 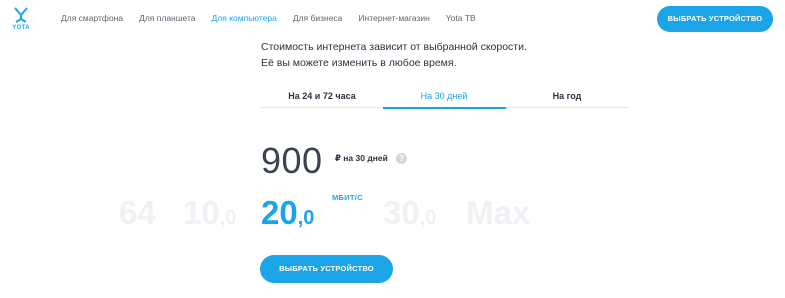 I want to click on yota-logo: YOTA, so click(x=23, y=21).